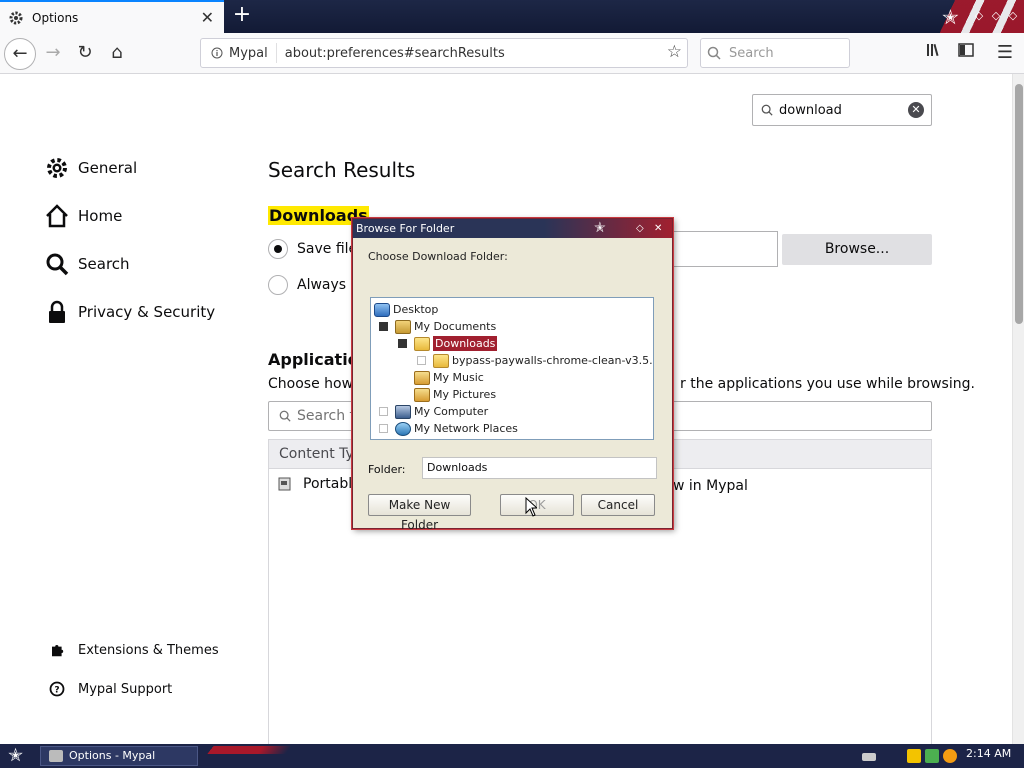  Describe the element at coordinates (449, 377) in the screenshot. I see `tree-item-my-music: My Music` at that location.